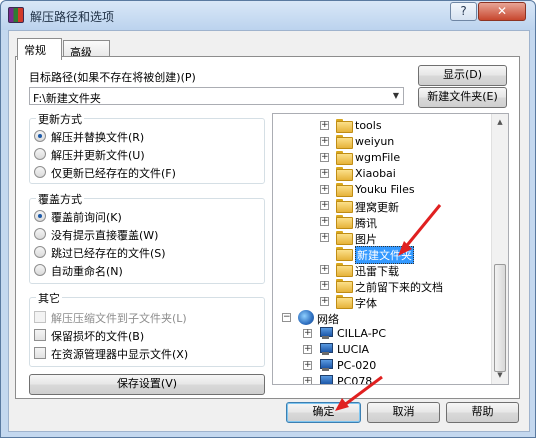  What do you see at coordinates (377, 271) in the screenshot?
I see `folder-label: 迅雷下载` at bounding box center [377, 271].